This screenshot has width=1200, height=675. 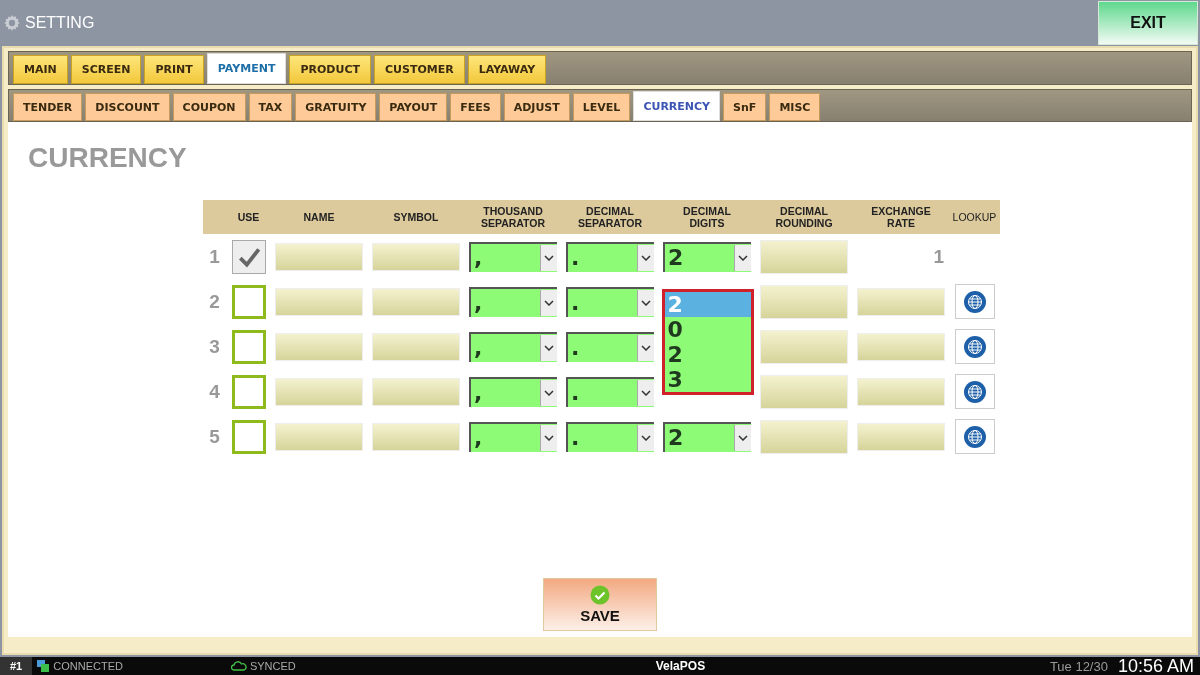 I want to click on column-header: NAME, so click(x=319, y=217).